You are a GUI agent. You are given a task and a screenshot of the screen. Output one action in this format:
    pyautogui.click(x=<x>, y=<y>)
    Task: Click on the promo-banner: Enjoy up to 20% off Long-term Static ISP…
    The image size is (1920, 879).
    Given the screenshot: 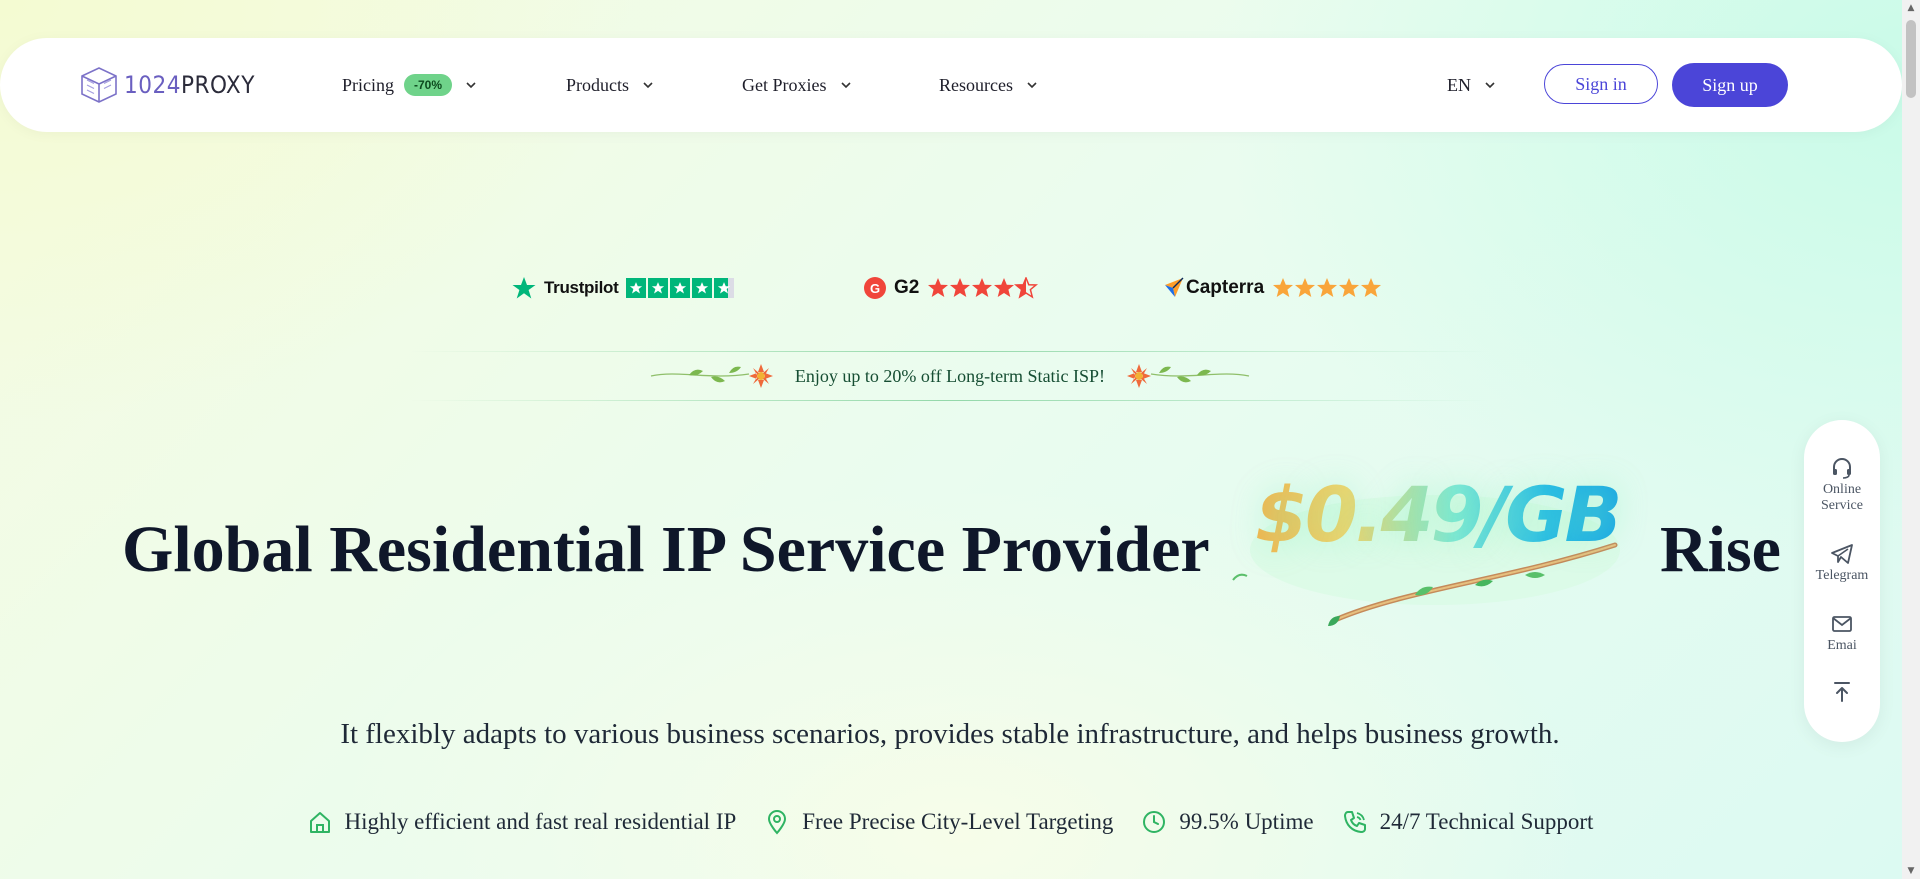 What is the action you would take?
    pyautogui.click(x=950, y=376)
    